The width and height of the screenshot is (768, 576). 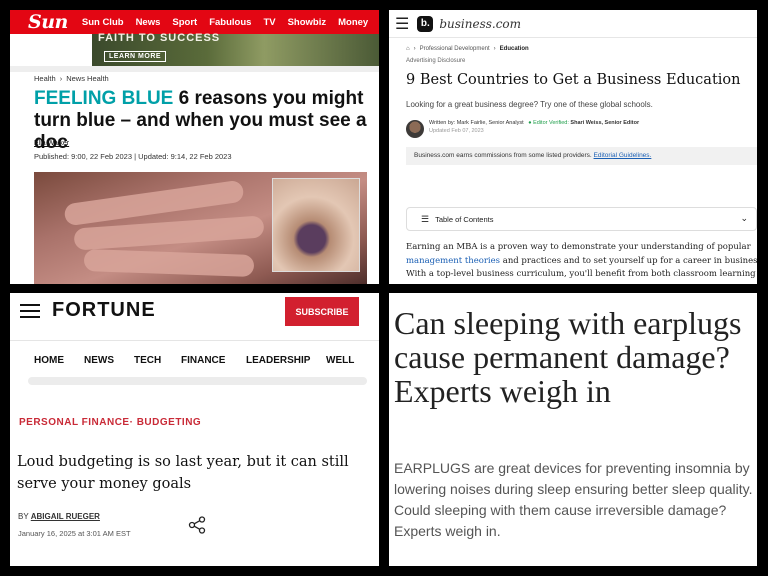 What do you see at coordinates (425, 23) in the screenshot?
I see `biz-logo-mark: b.` at bounding box center [425, 23].